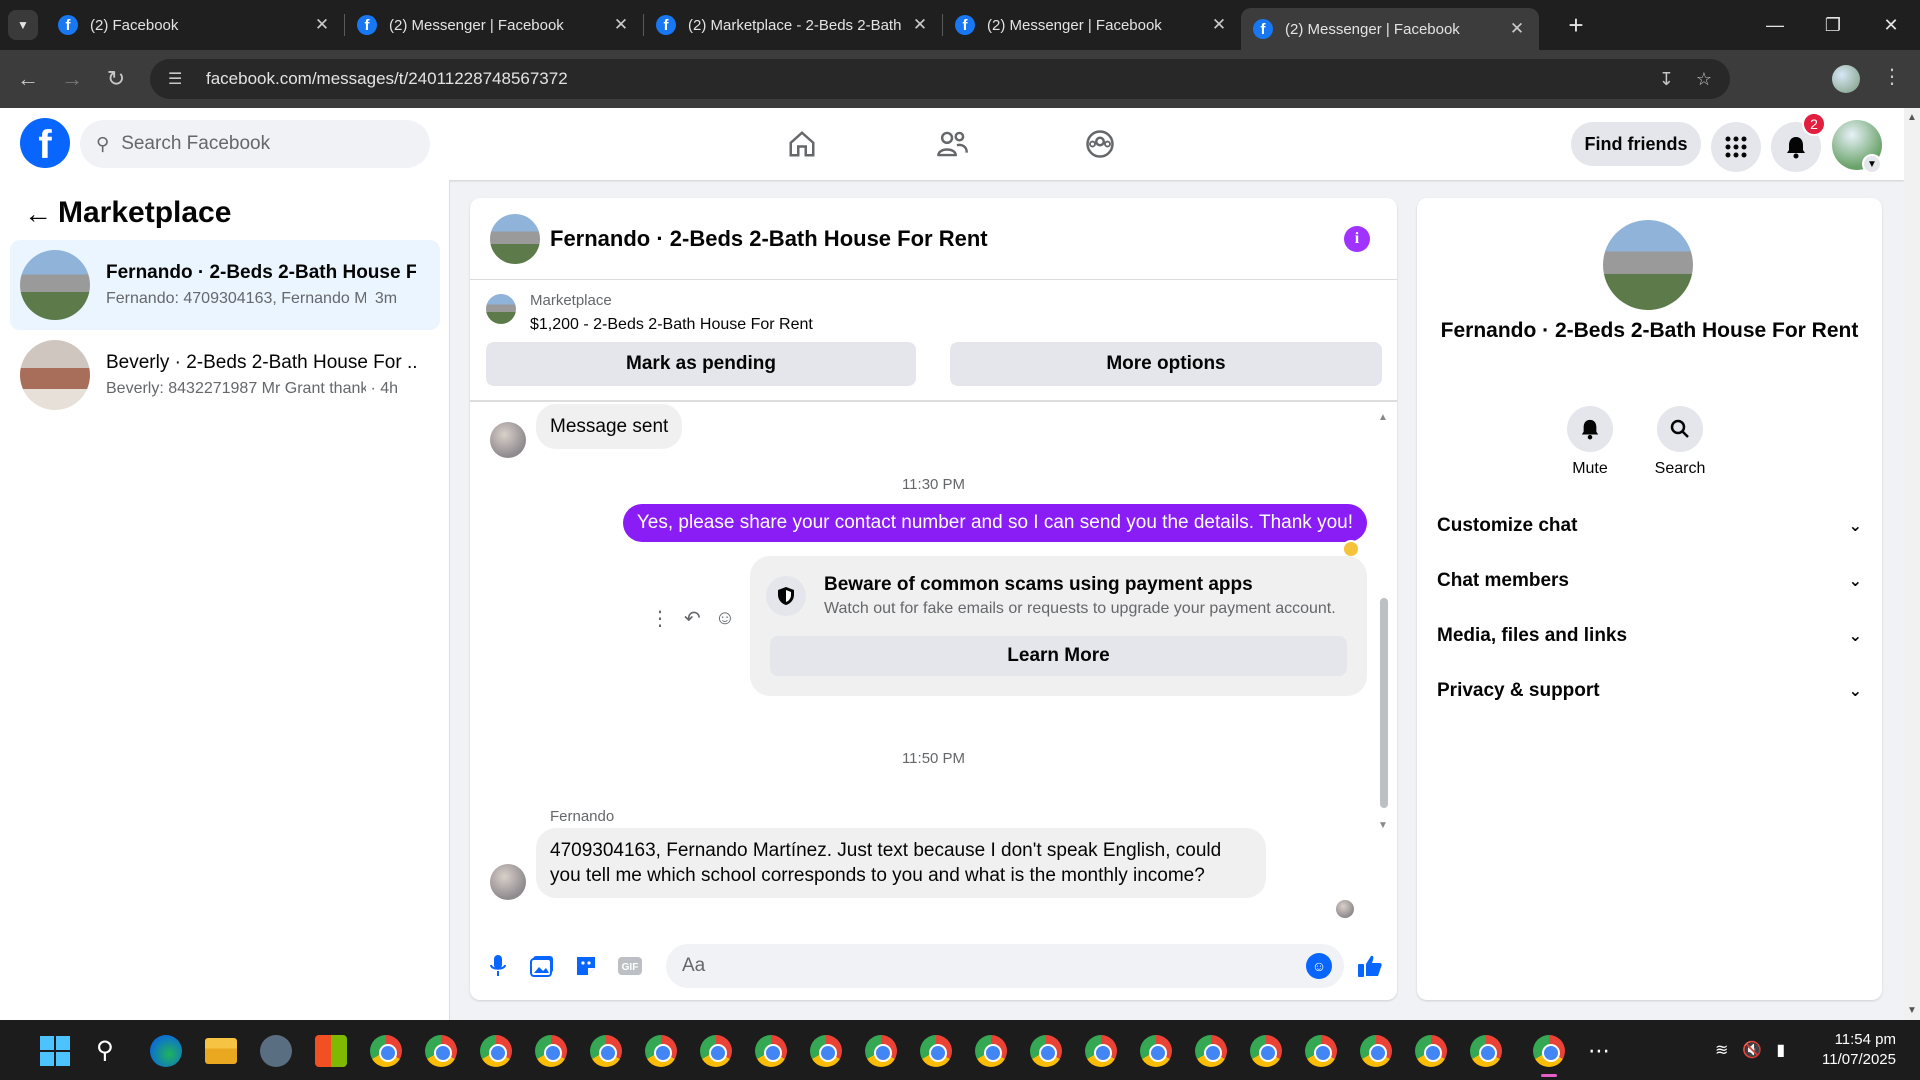 The image size is (1920, 1080). What do you see at coordinates (1384, 703) in the screenshot?
I see `scrollbar-thumb` at bounding box center [1384, 703].